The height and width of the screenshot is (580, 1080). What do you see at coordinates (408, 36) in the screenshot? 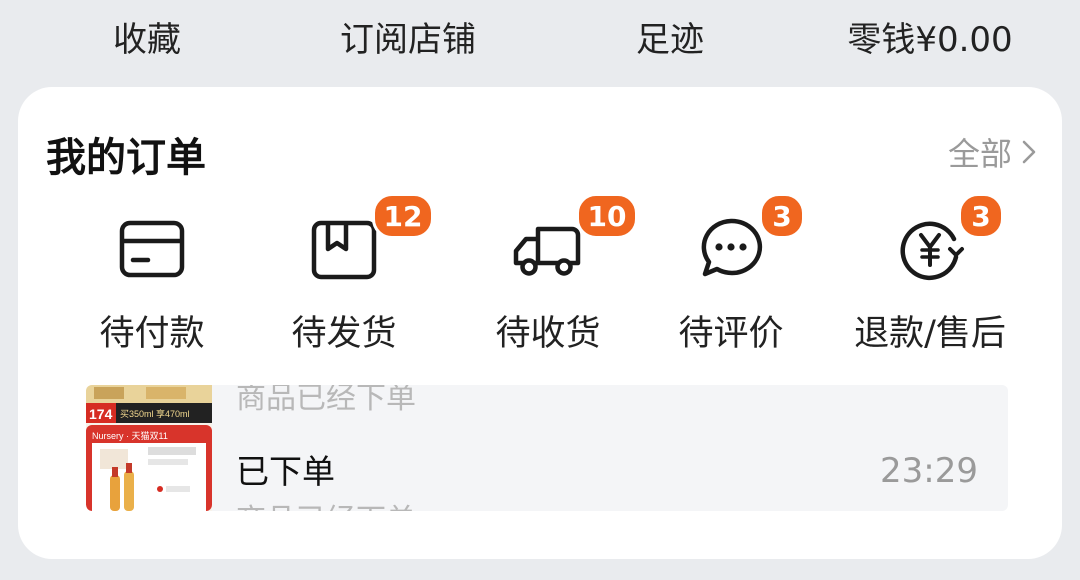
I see `subscribed-shops-link: 订阅店铺` at bounding box center [408, 36].